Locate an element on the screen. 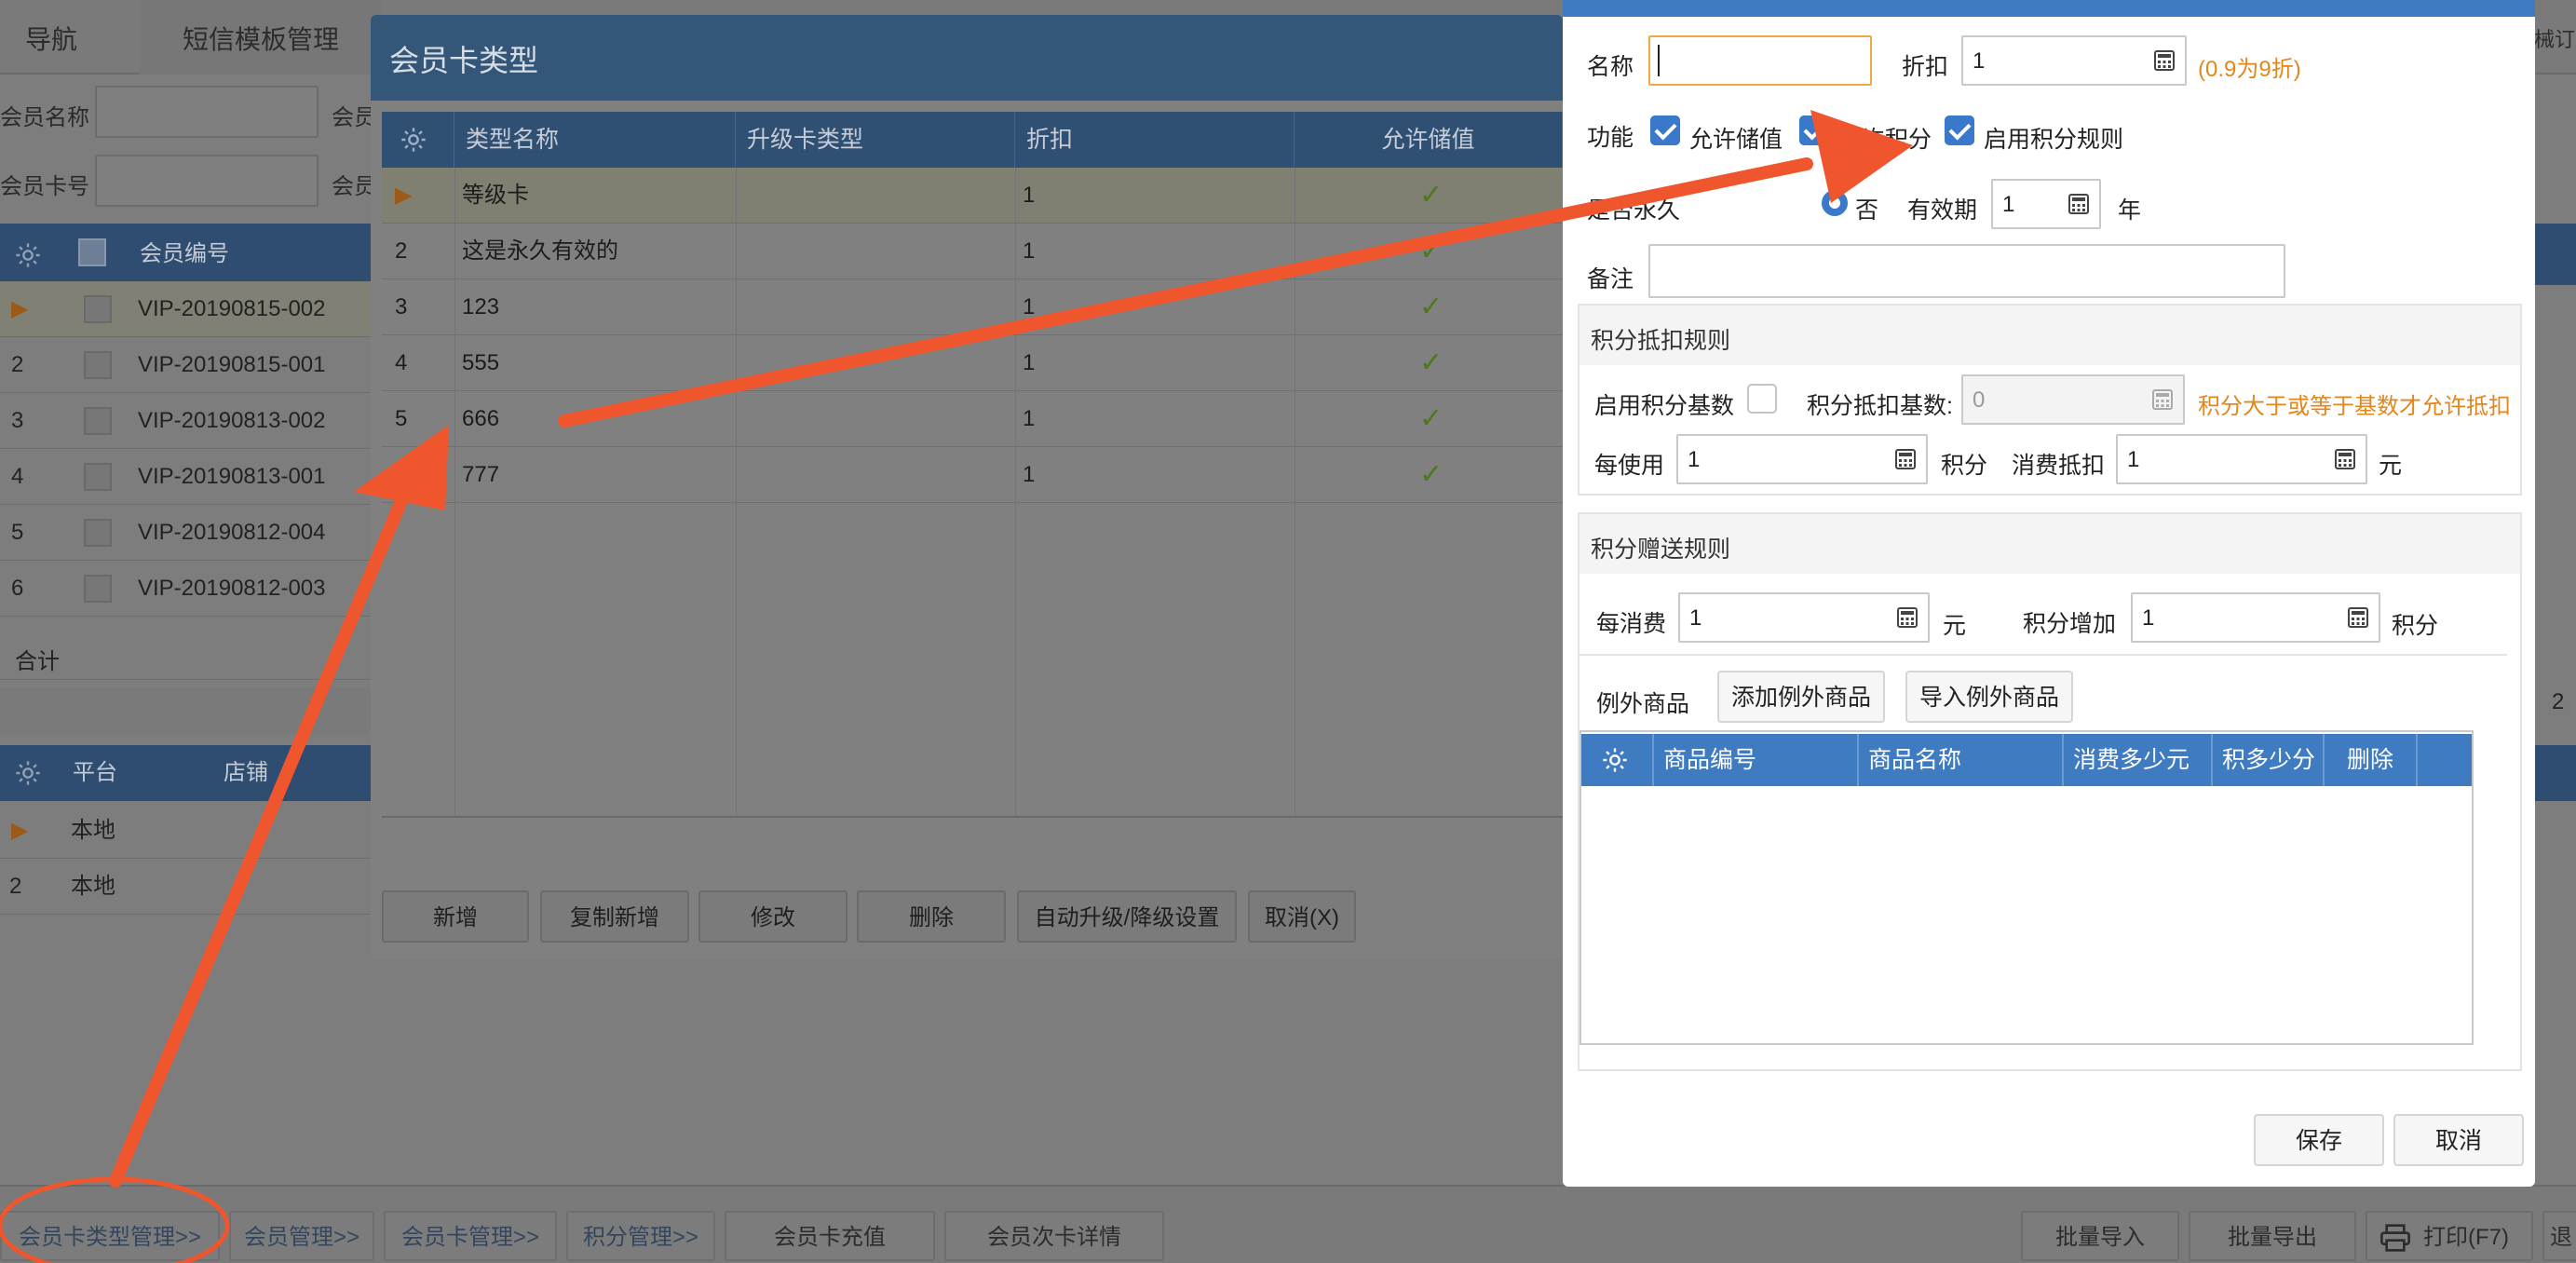 The image size is (2576, 1263). annotation-circle is located at coordinates (115, 1219).